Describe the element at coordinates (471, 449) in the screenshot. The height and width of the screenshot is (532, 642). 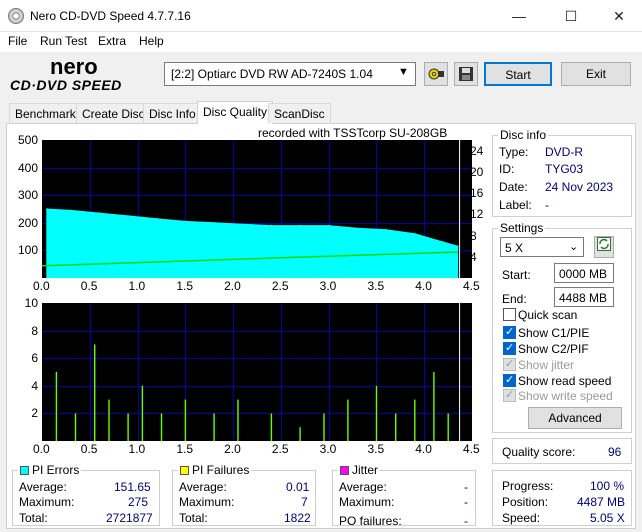
I see `pi-failures-x-tick: 4.5` at that location.